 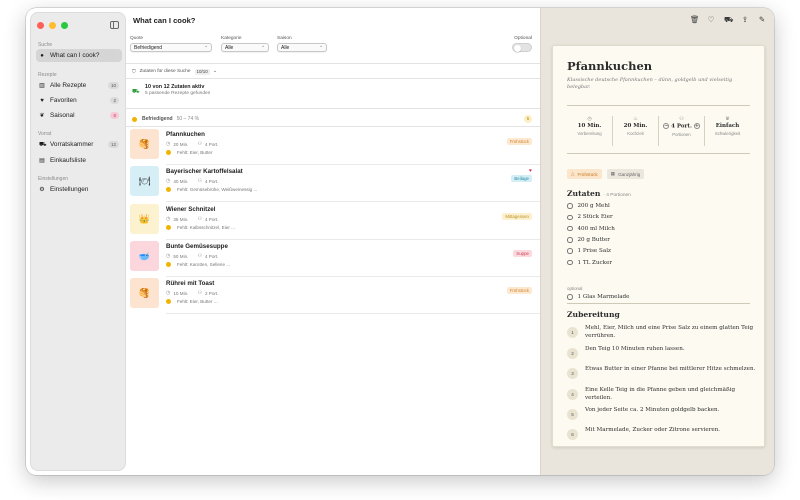 I want to click on kategorie-select: Alle ⌃, so click(x=245, y=47).